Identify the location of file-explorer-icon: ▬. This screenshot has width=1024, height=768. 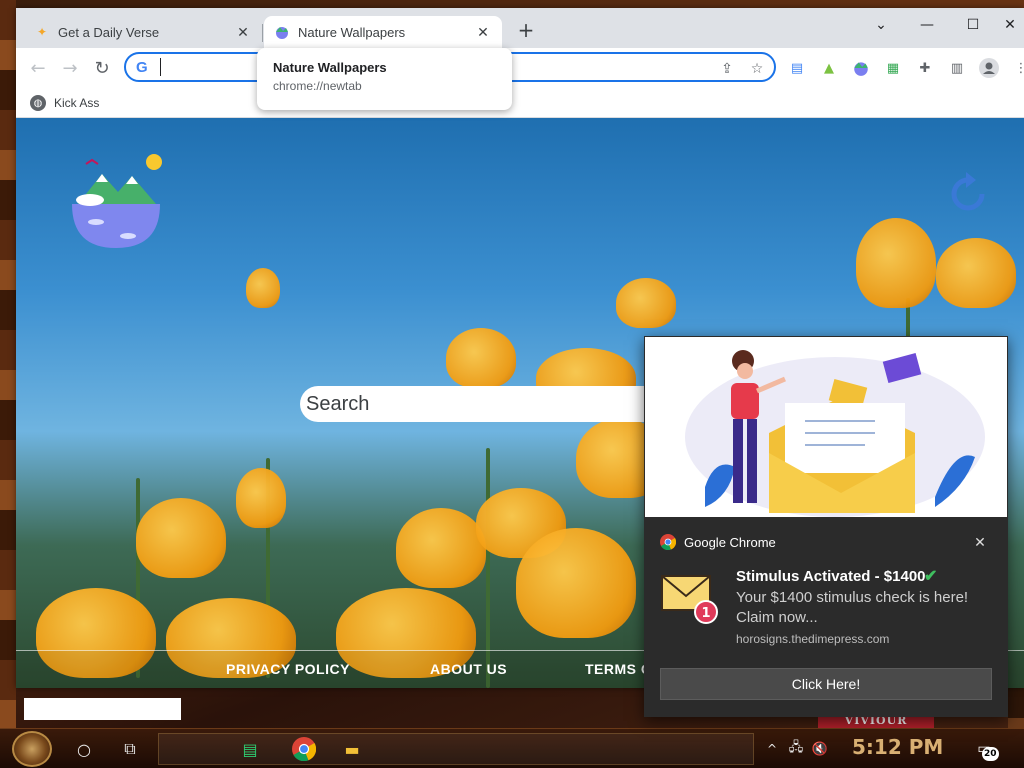
(352, 749).